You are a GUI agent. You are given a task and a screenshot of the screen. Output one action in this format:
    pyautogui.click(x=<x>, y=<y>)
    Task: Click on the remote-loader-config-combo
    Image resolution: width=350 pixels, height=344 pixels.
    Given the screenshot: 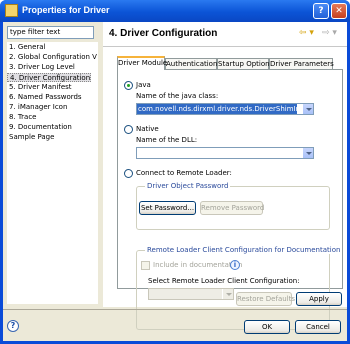 What is the action you would take?
    pyautogui.click(x=191, y=294)
    